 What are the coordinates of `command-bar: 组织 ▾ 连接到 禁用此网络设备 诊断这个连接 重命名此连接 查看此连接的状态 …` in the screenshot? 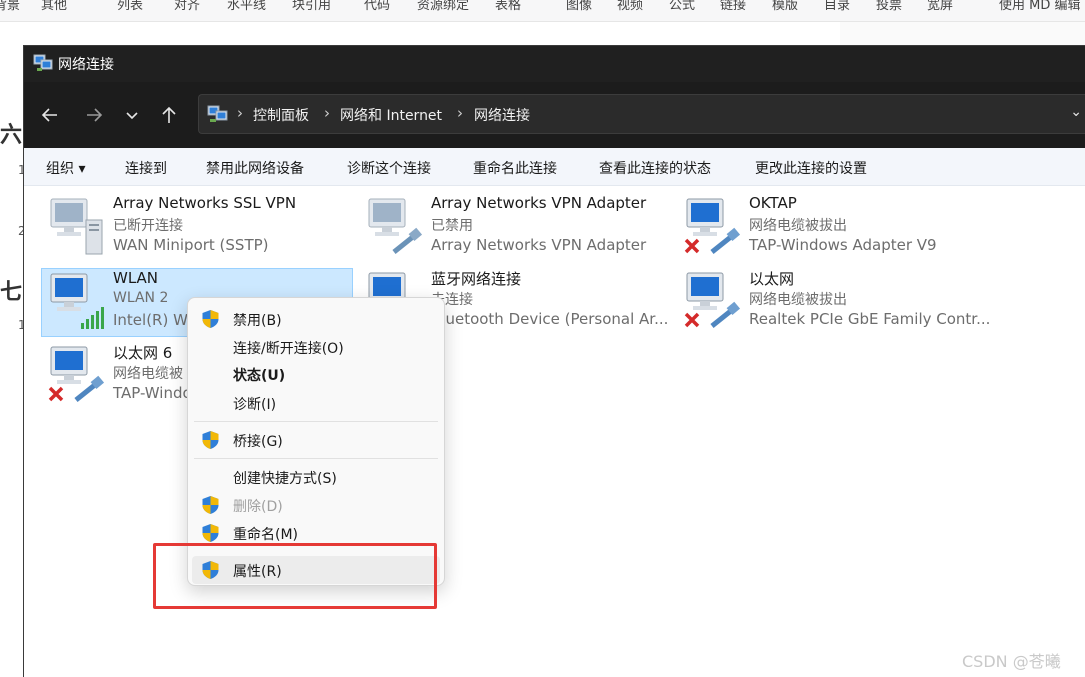 It's located at (554, 167).